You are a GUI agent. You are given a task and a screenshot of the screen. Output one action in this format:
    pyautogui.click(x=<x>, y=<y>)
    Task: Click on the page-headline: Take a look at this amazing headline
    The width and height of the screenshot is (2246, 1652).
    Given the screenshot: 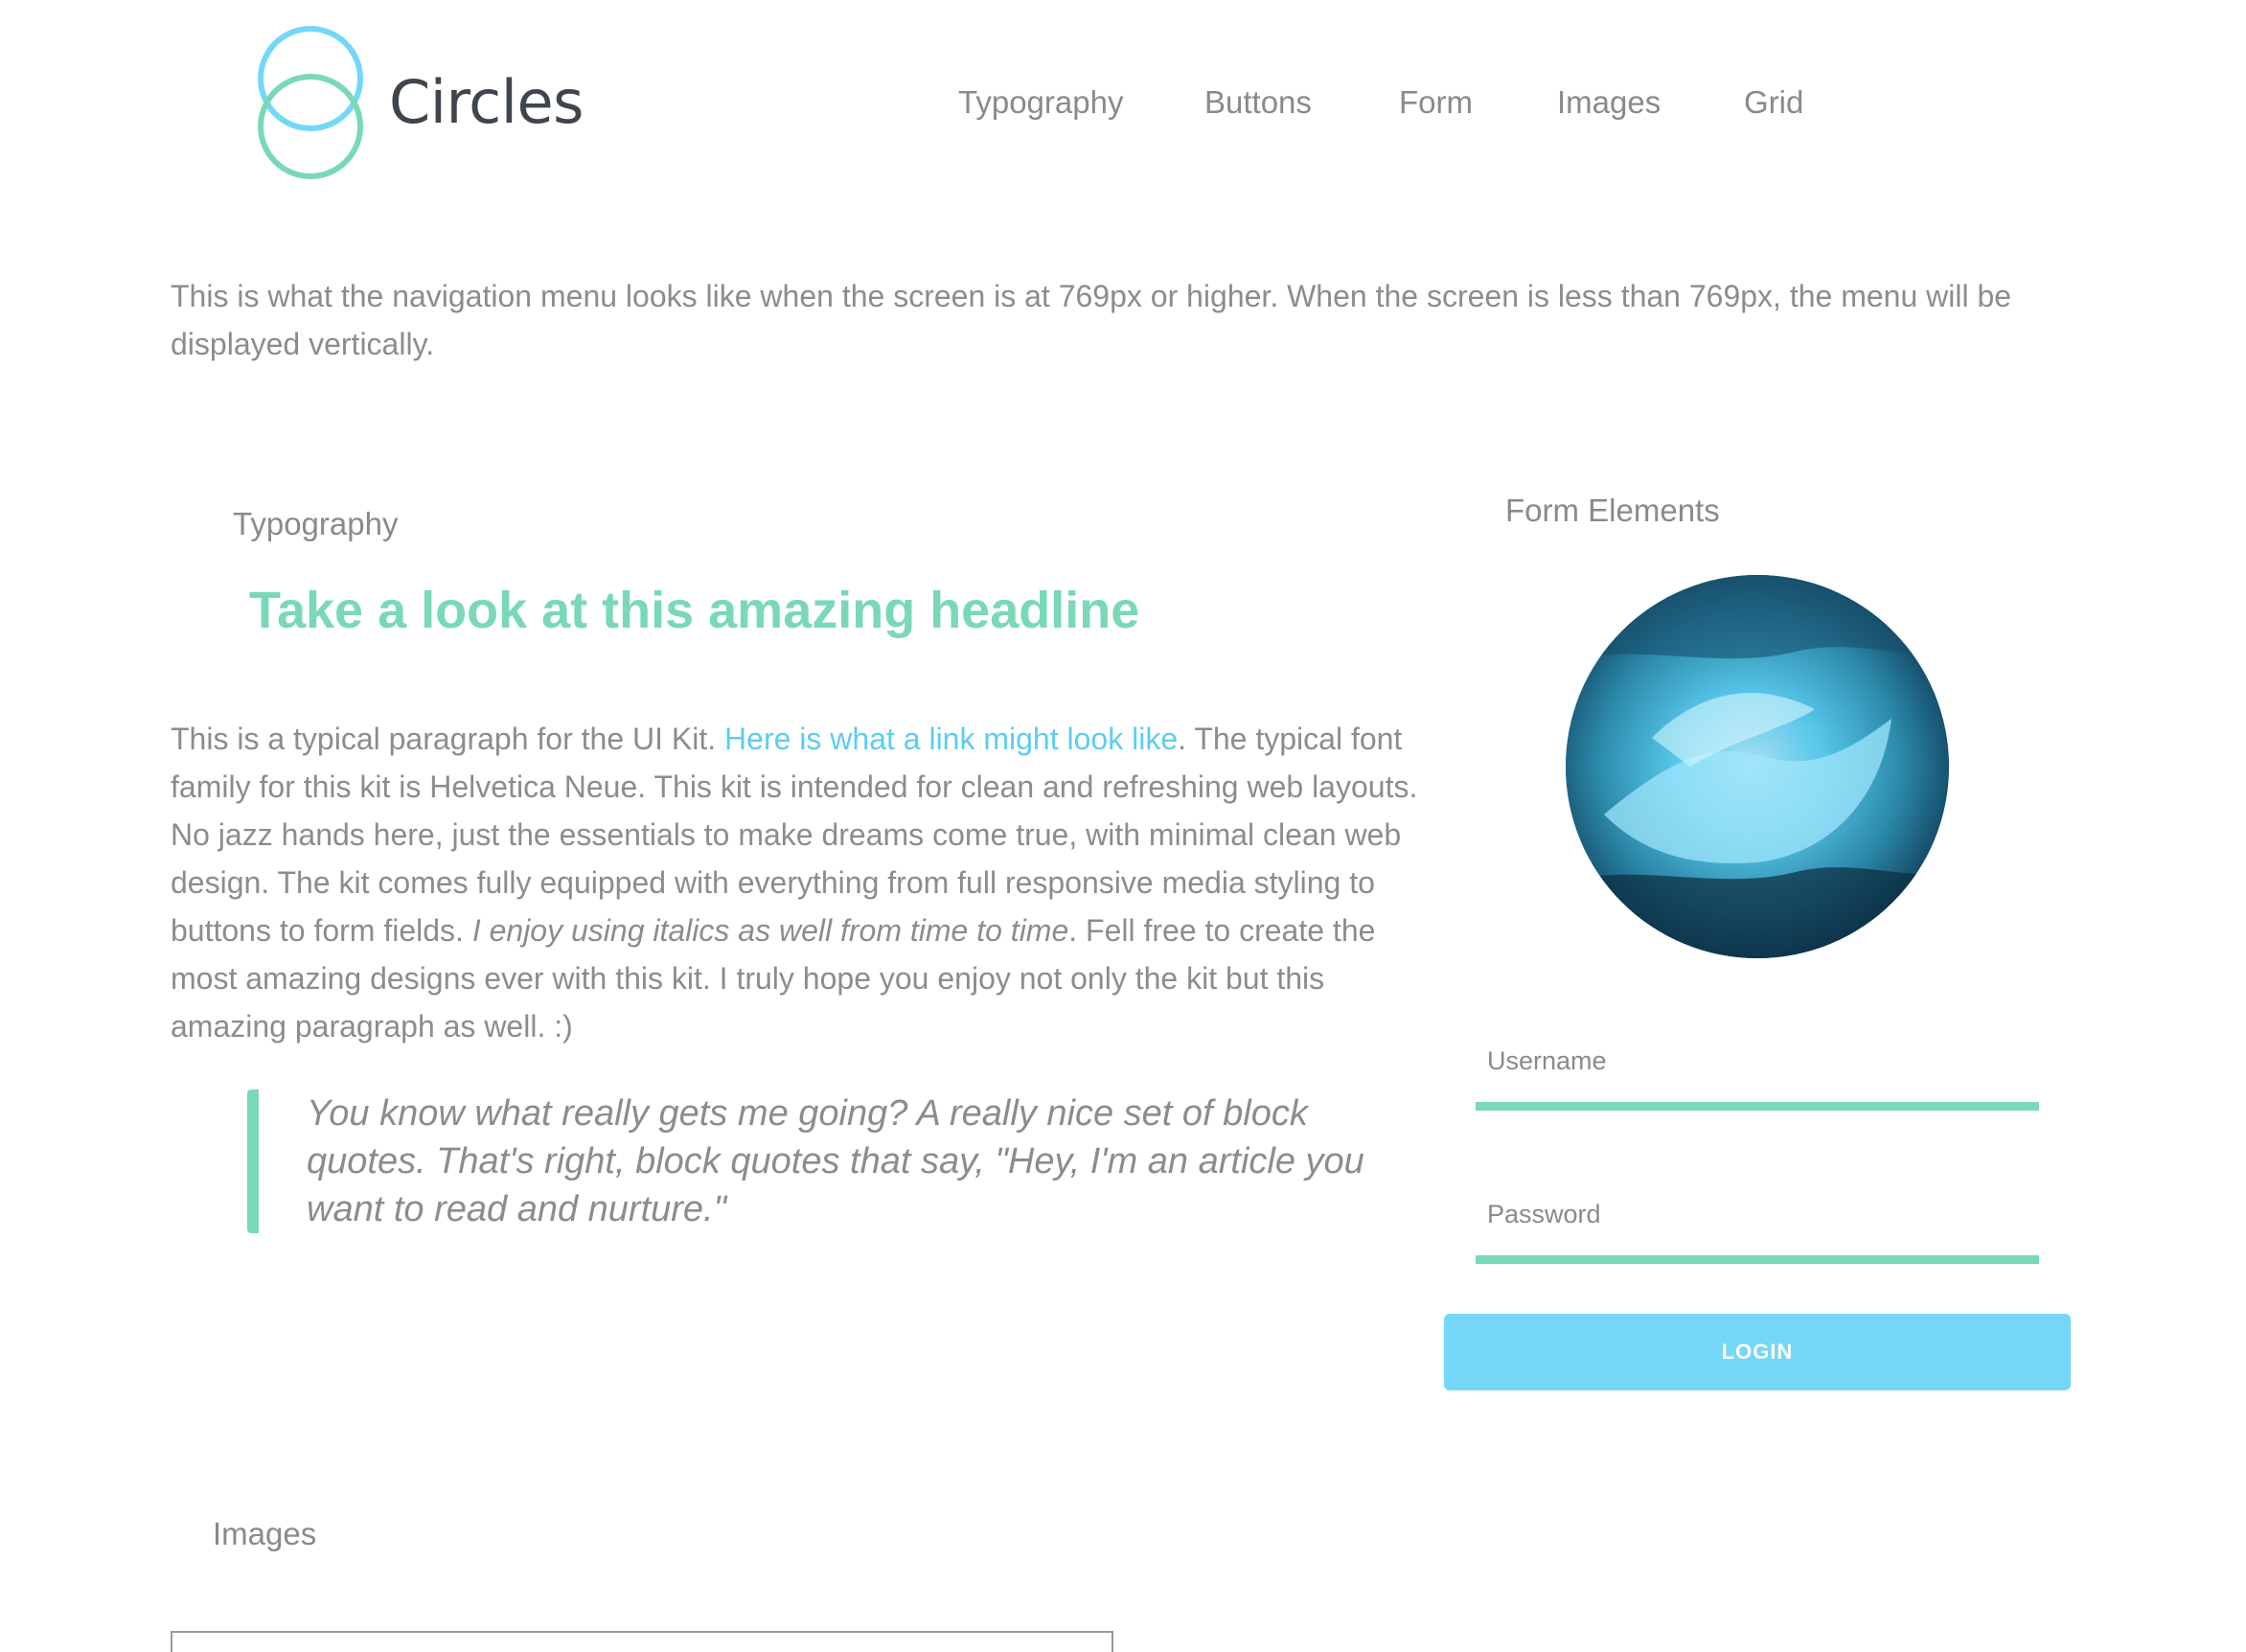 What is the action you would take?
    pyautogui.click(x=694, y=610)
    